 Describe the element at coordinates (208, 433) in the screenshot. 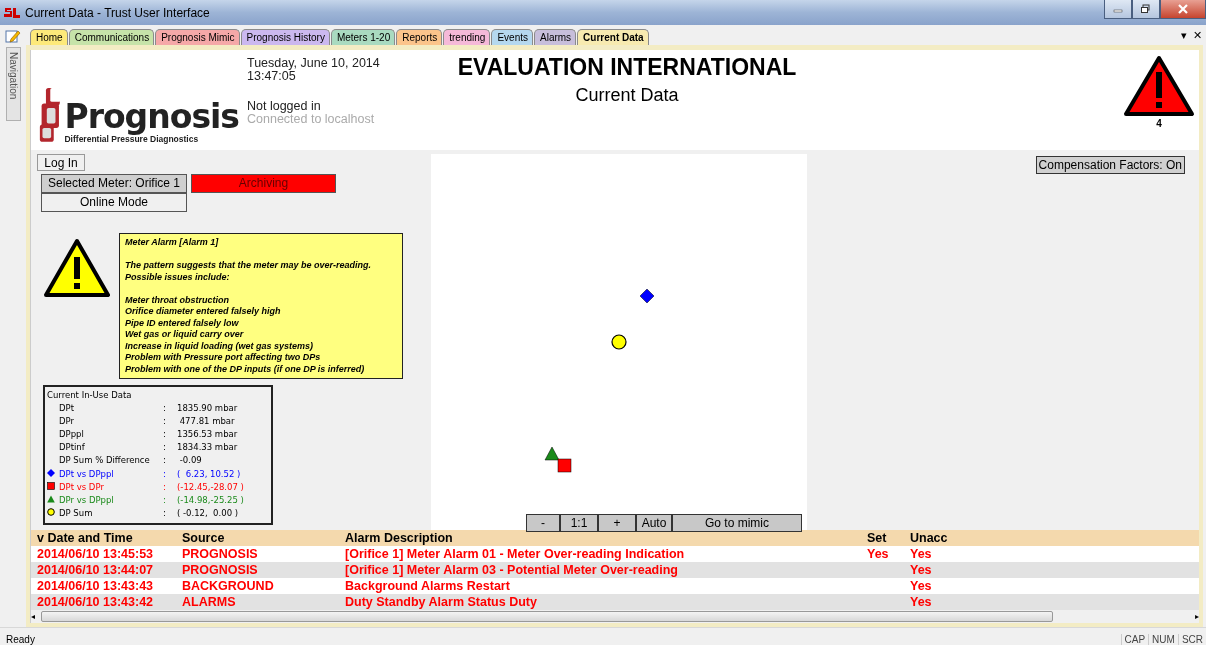

I see `data-value: 1356.53 mbar` at that location.